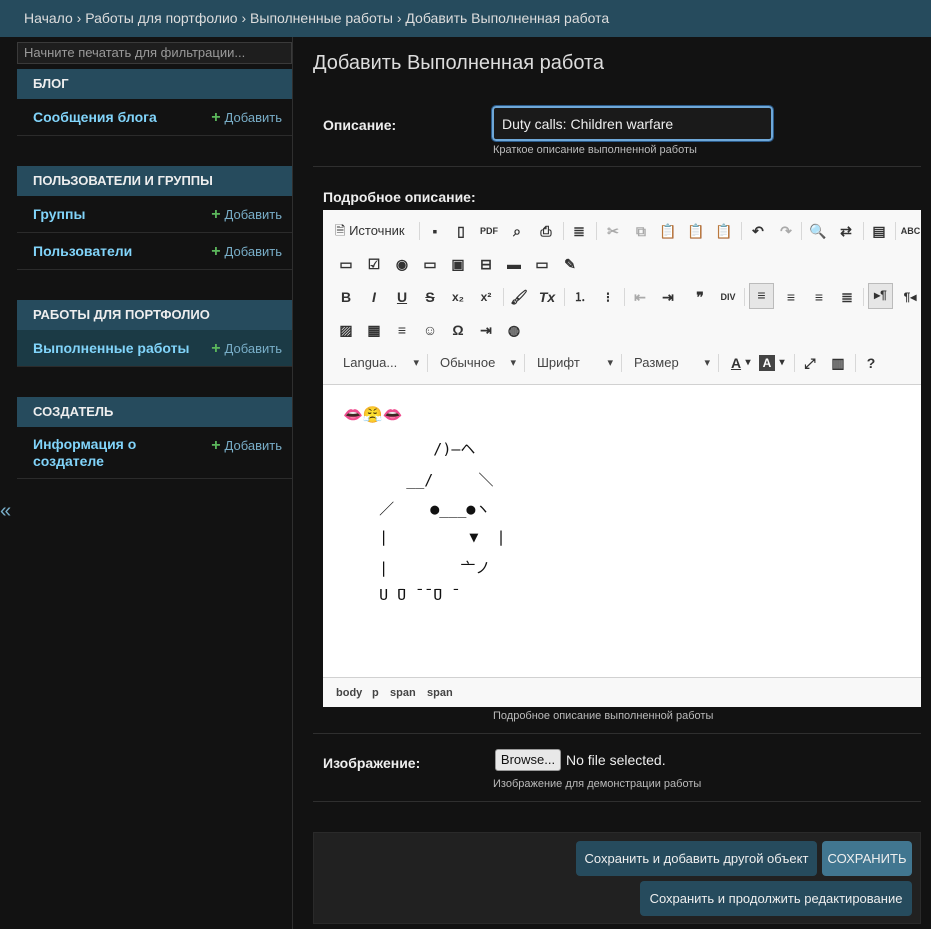 This screenshot has width=931, height=929. I want to click on checkbox-icon: ☑, so click(374, 264).